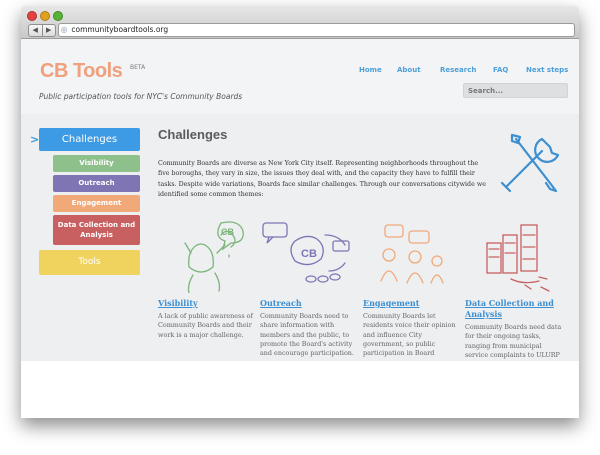 The height and width of the screenshot is (455, 600). I want to click on sidebar-item-outreach: Outreach, so click(96, 183).